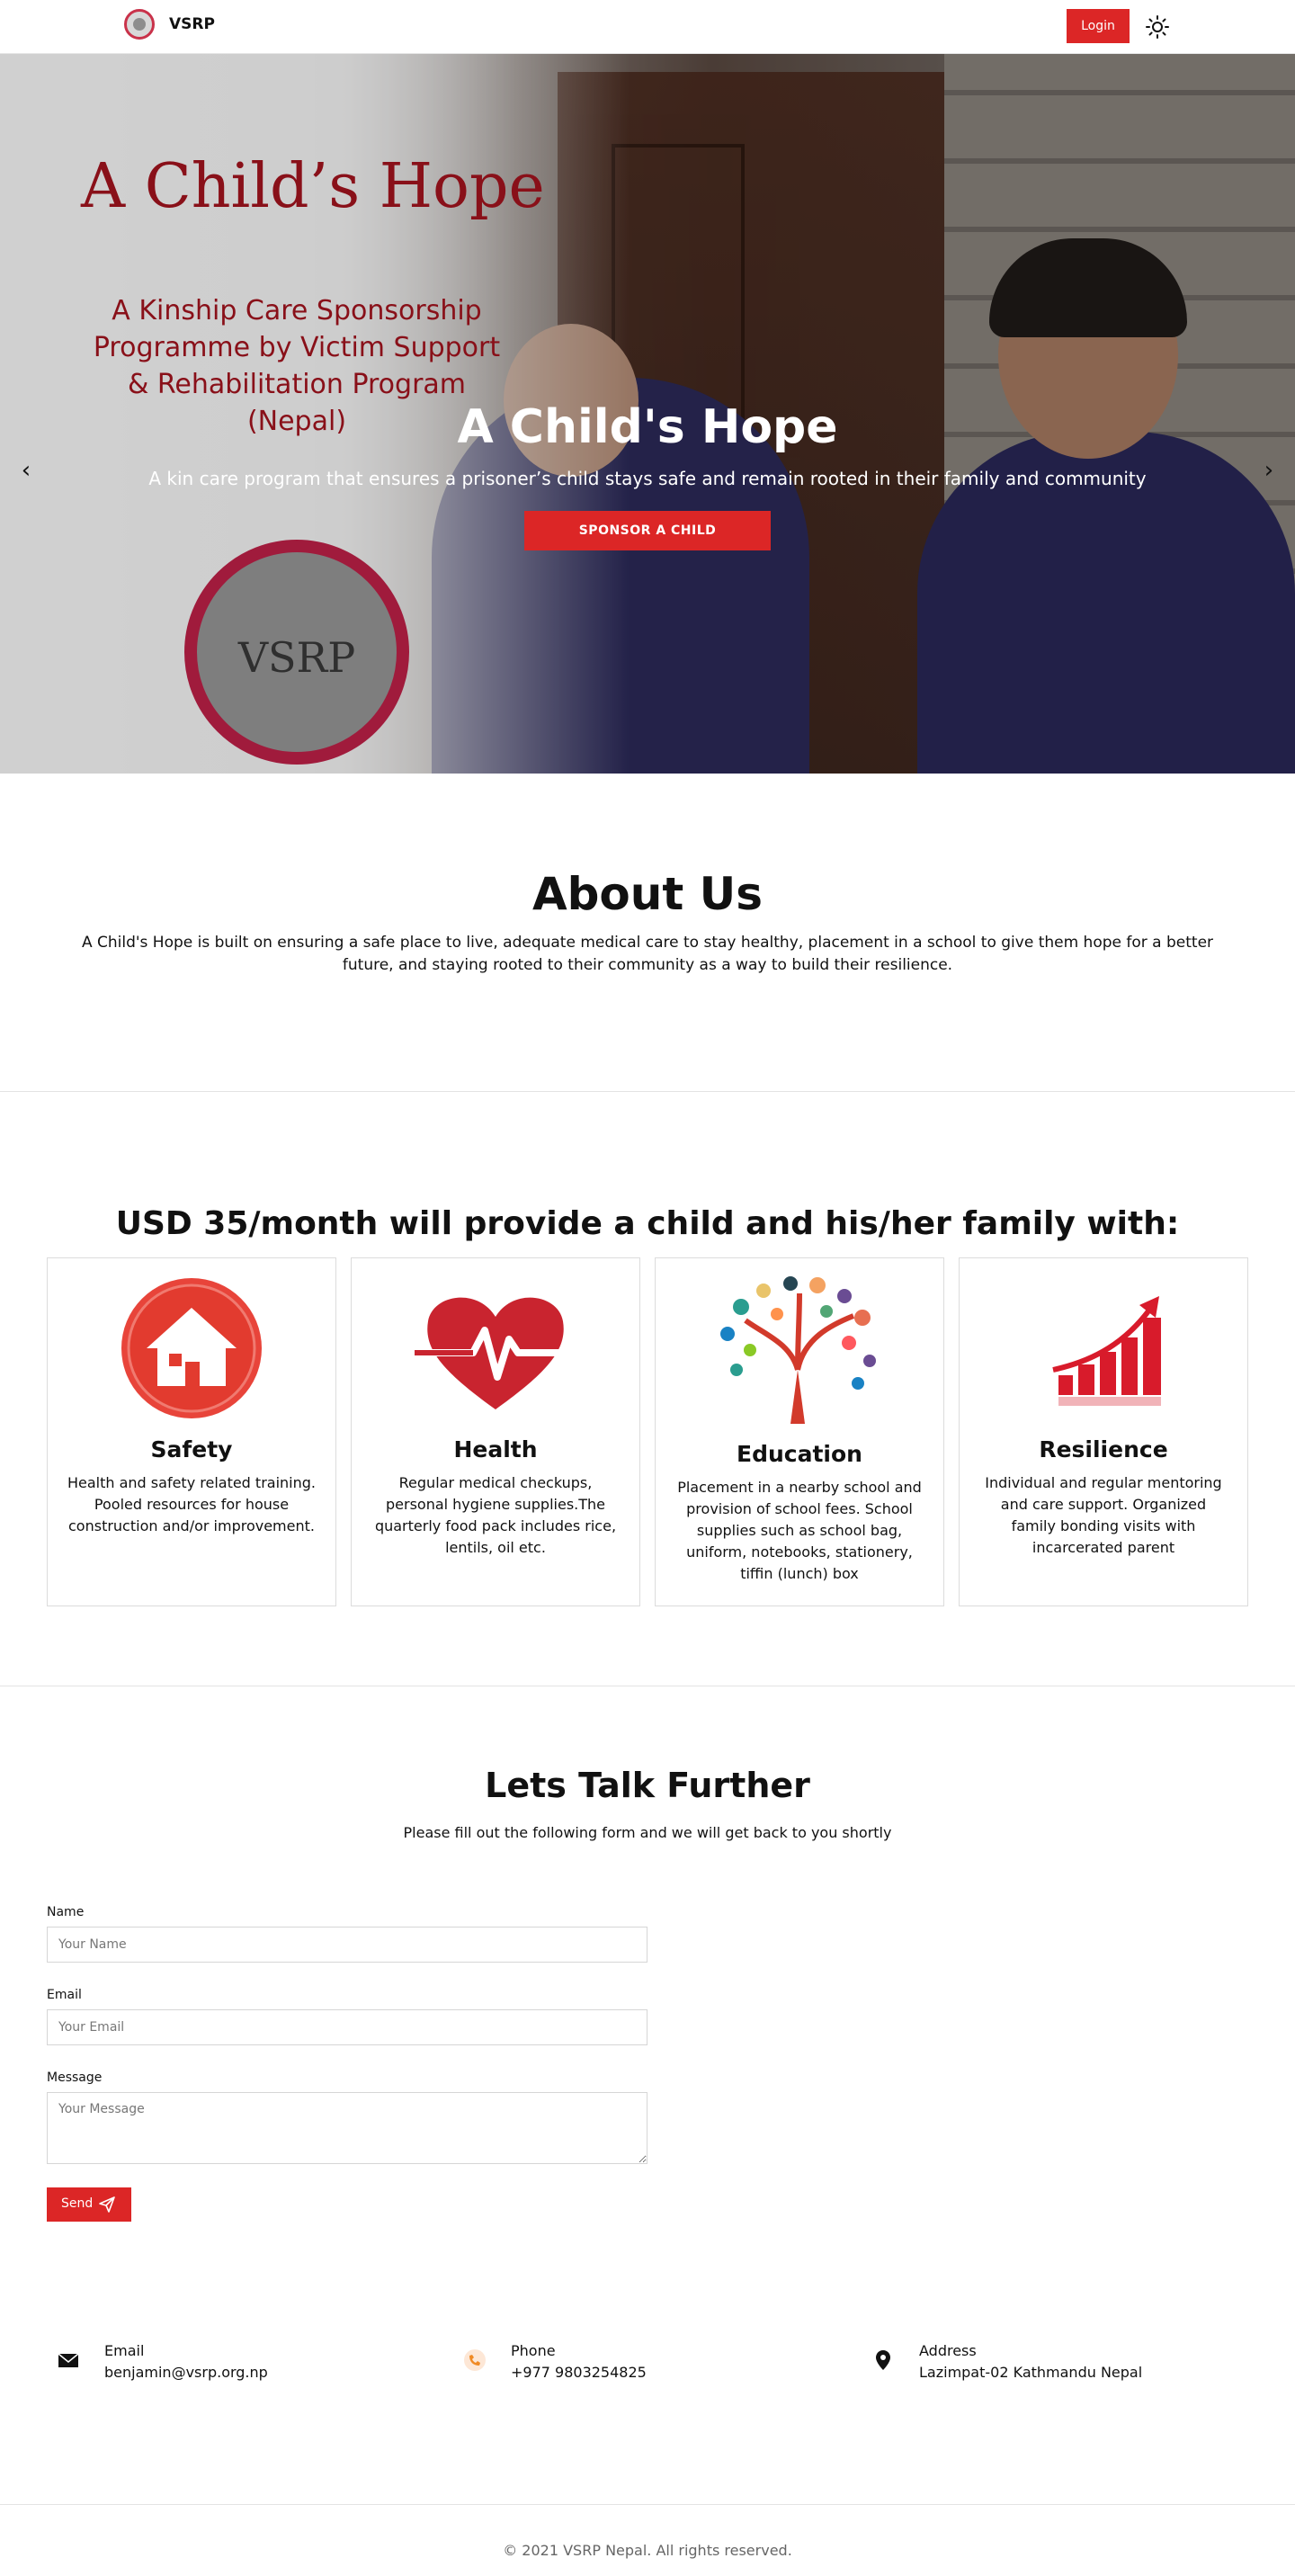 The image size is (1295, 2576). Describe the element at coordinates (647, 427) in the screenshot. I see `hero-title: A Child's Hope` at that location.